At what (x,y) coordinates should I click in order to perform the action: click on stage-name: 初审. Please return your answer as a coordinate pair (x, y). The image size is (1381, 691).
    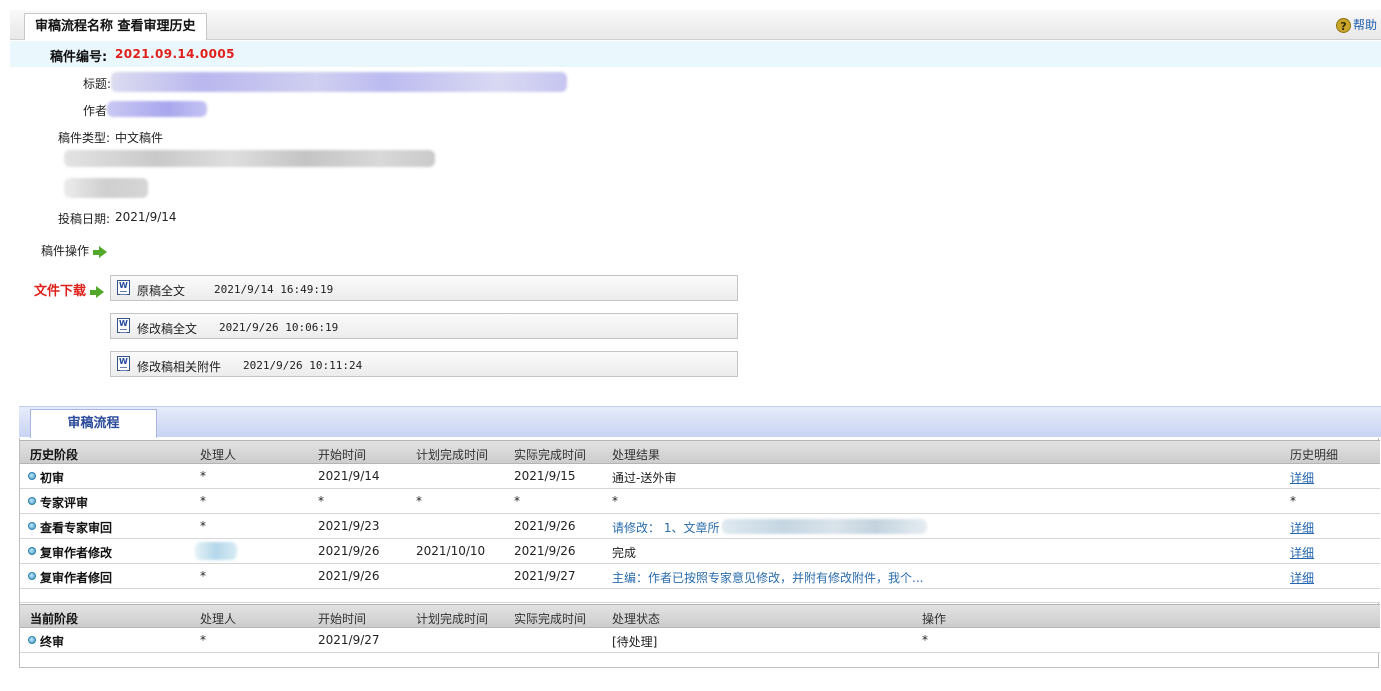
    Looking at the image, I should click on (52, 478).